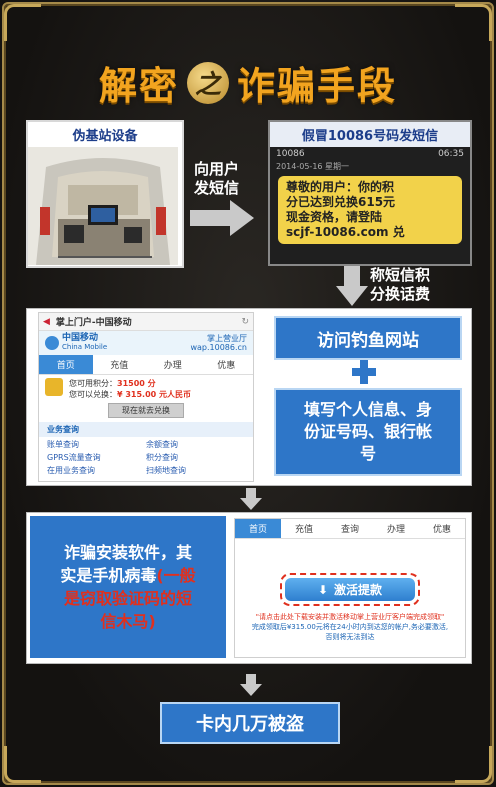 The image size is (496, 787). What do you see at coordinates (176, 575) in the screenshot?
I see `malware-red-line: (一般` at bounding box center [176, 575].